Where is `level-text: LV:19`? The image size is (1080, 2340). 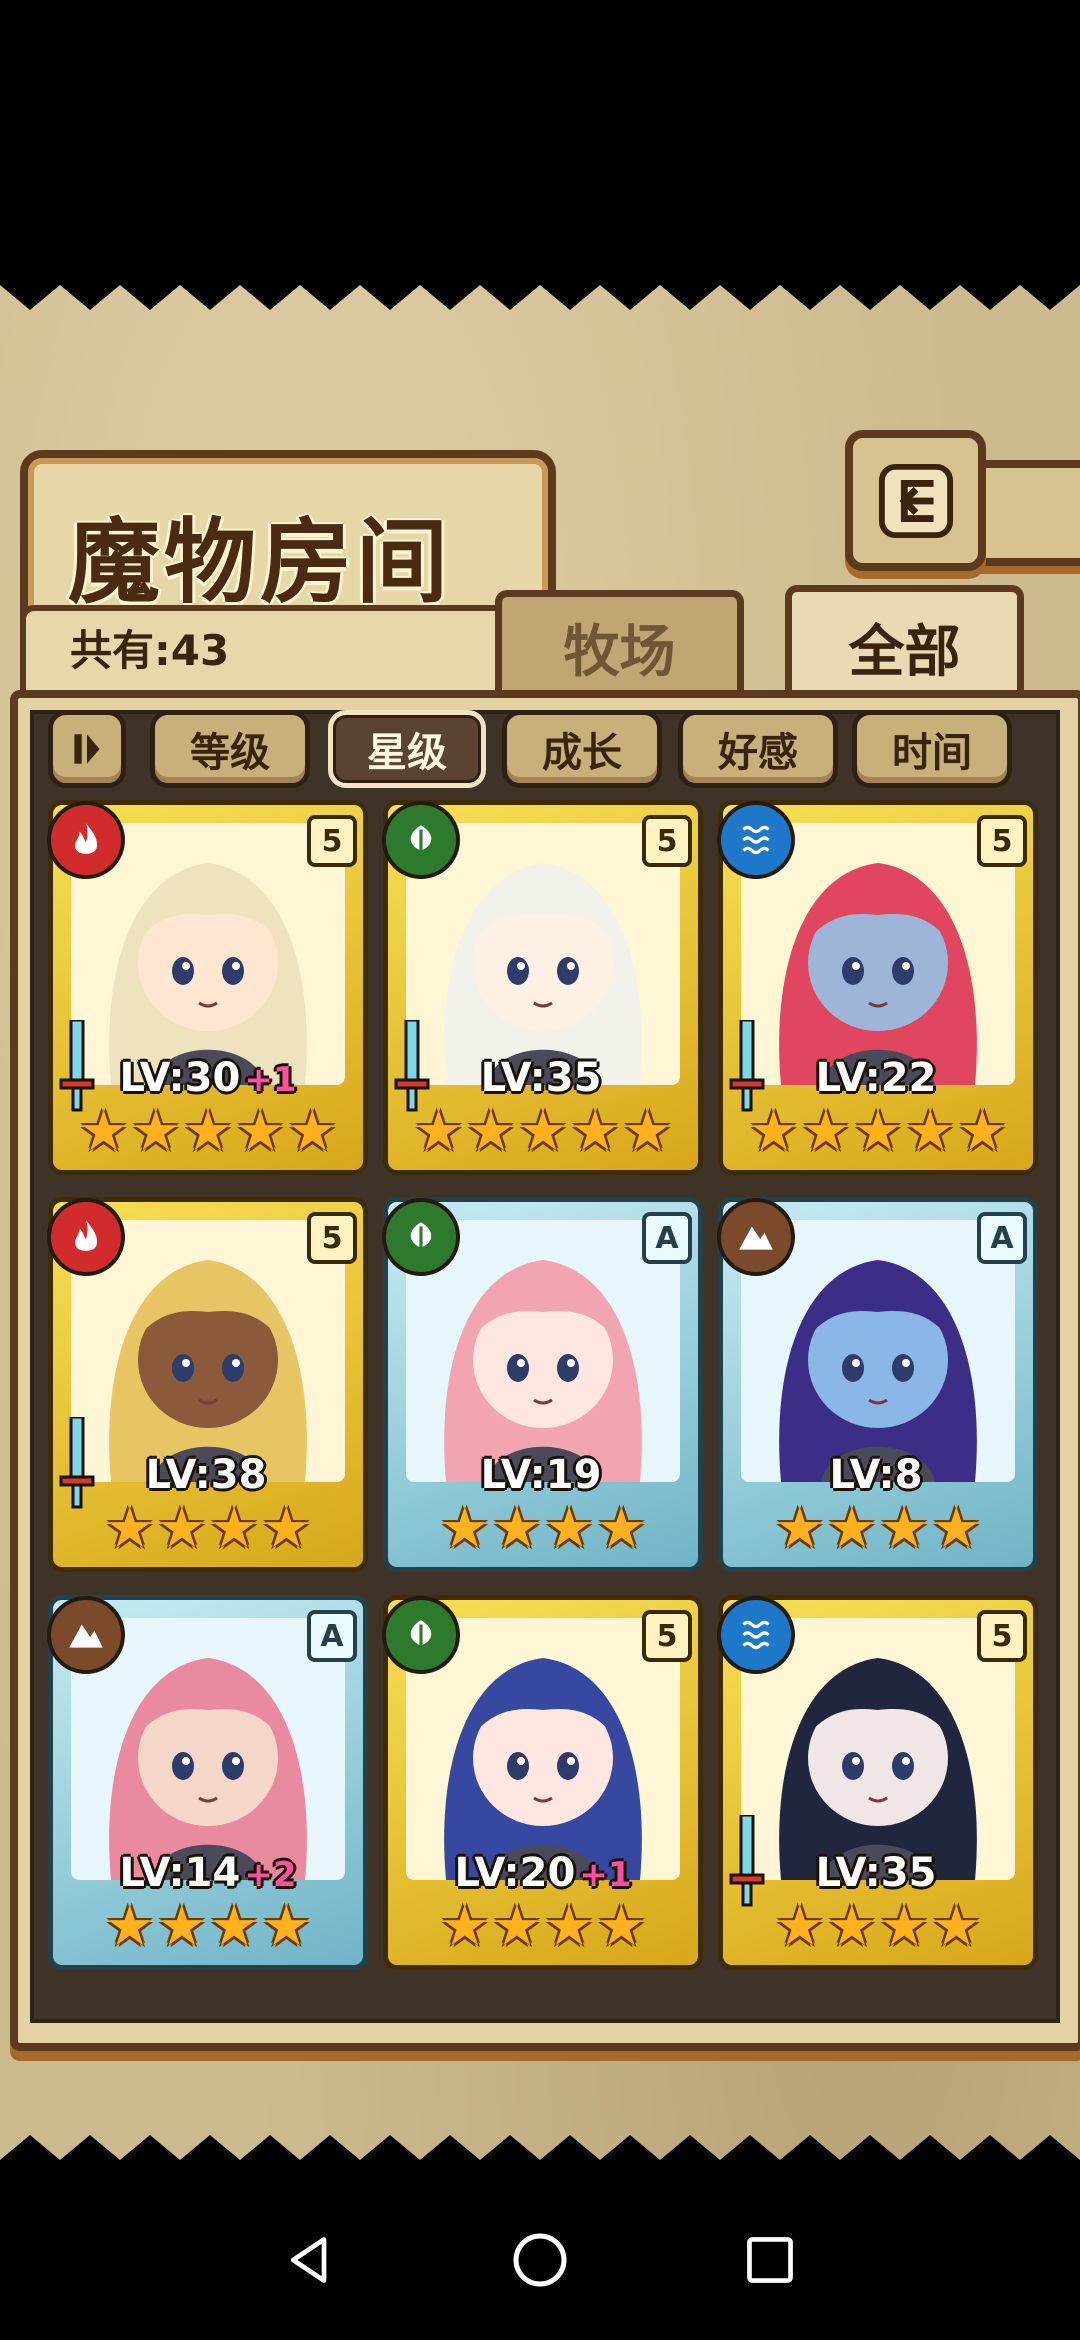
level-text: LV:19 is located at coordinates (541, 1475).